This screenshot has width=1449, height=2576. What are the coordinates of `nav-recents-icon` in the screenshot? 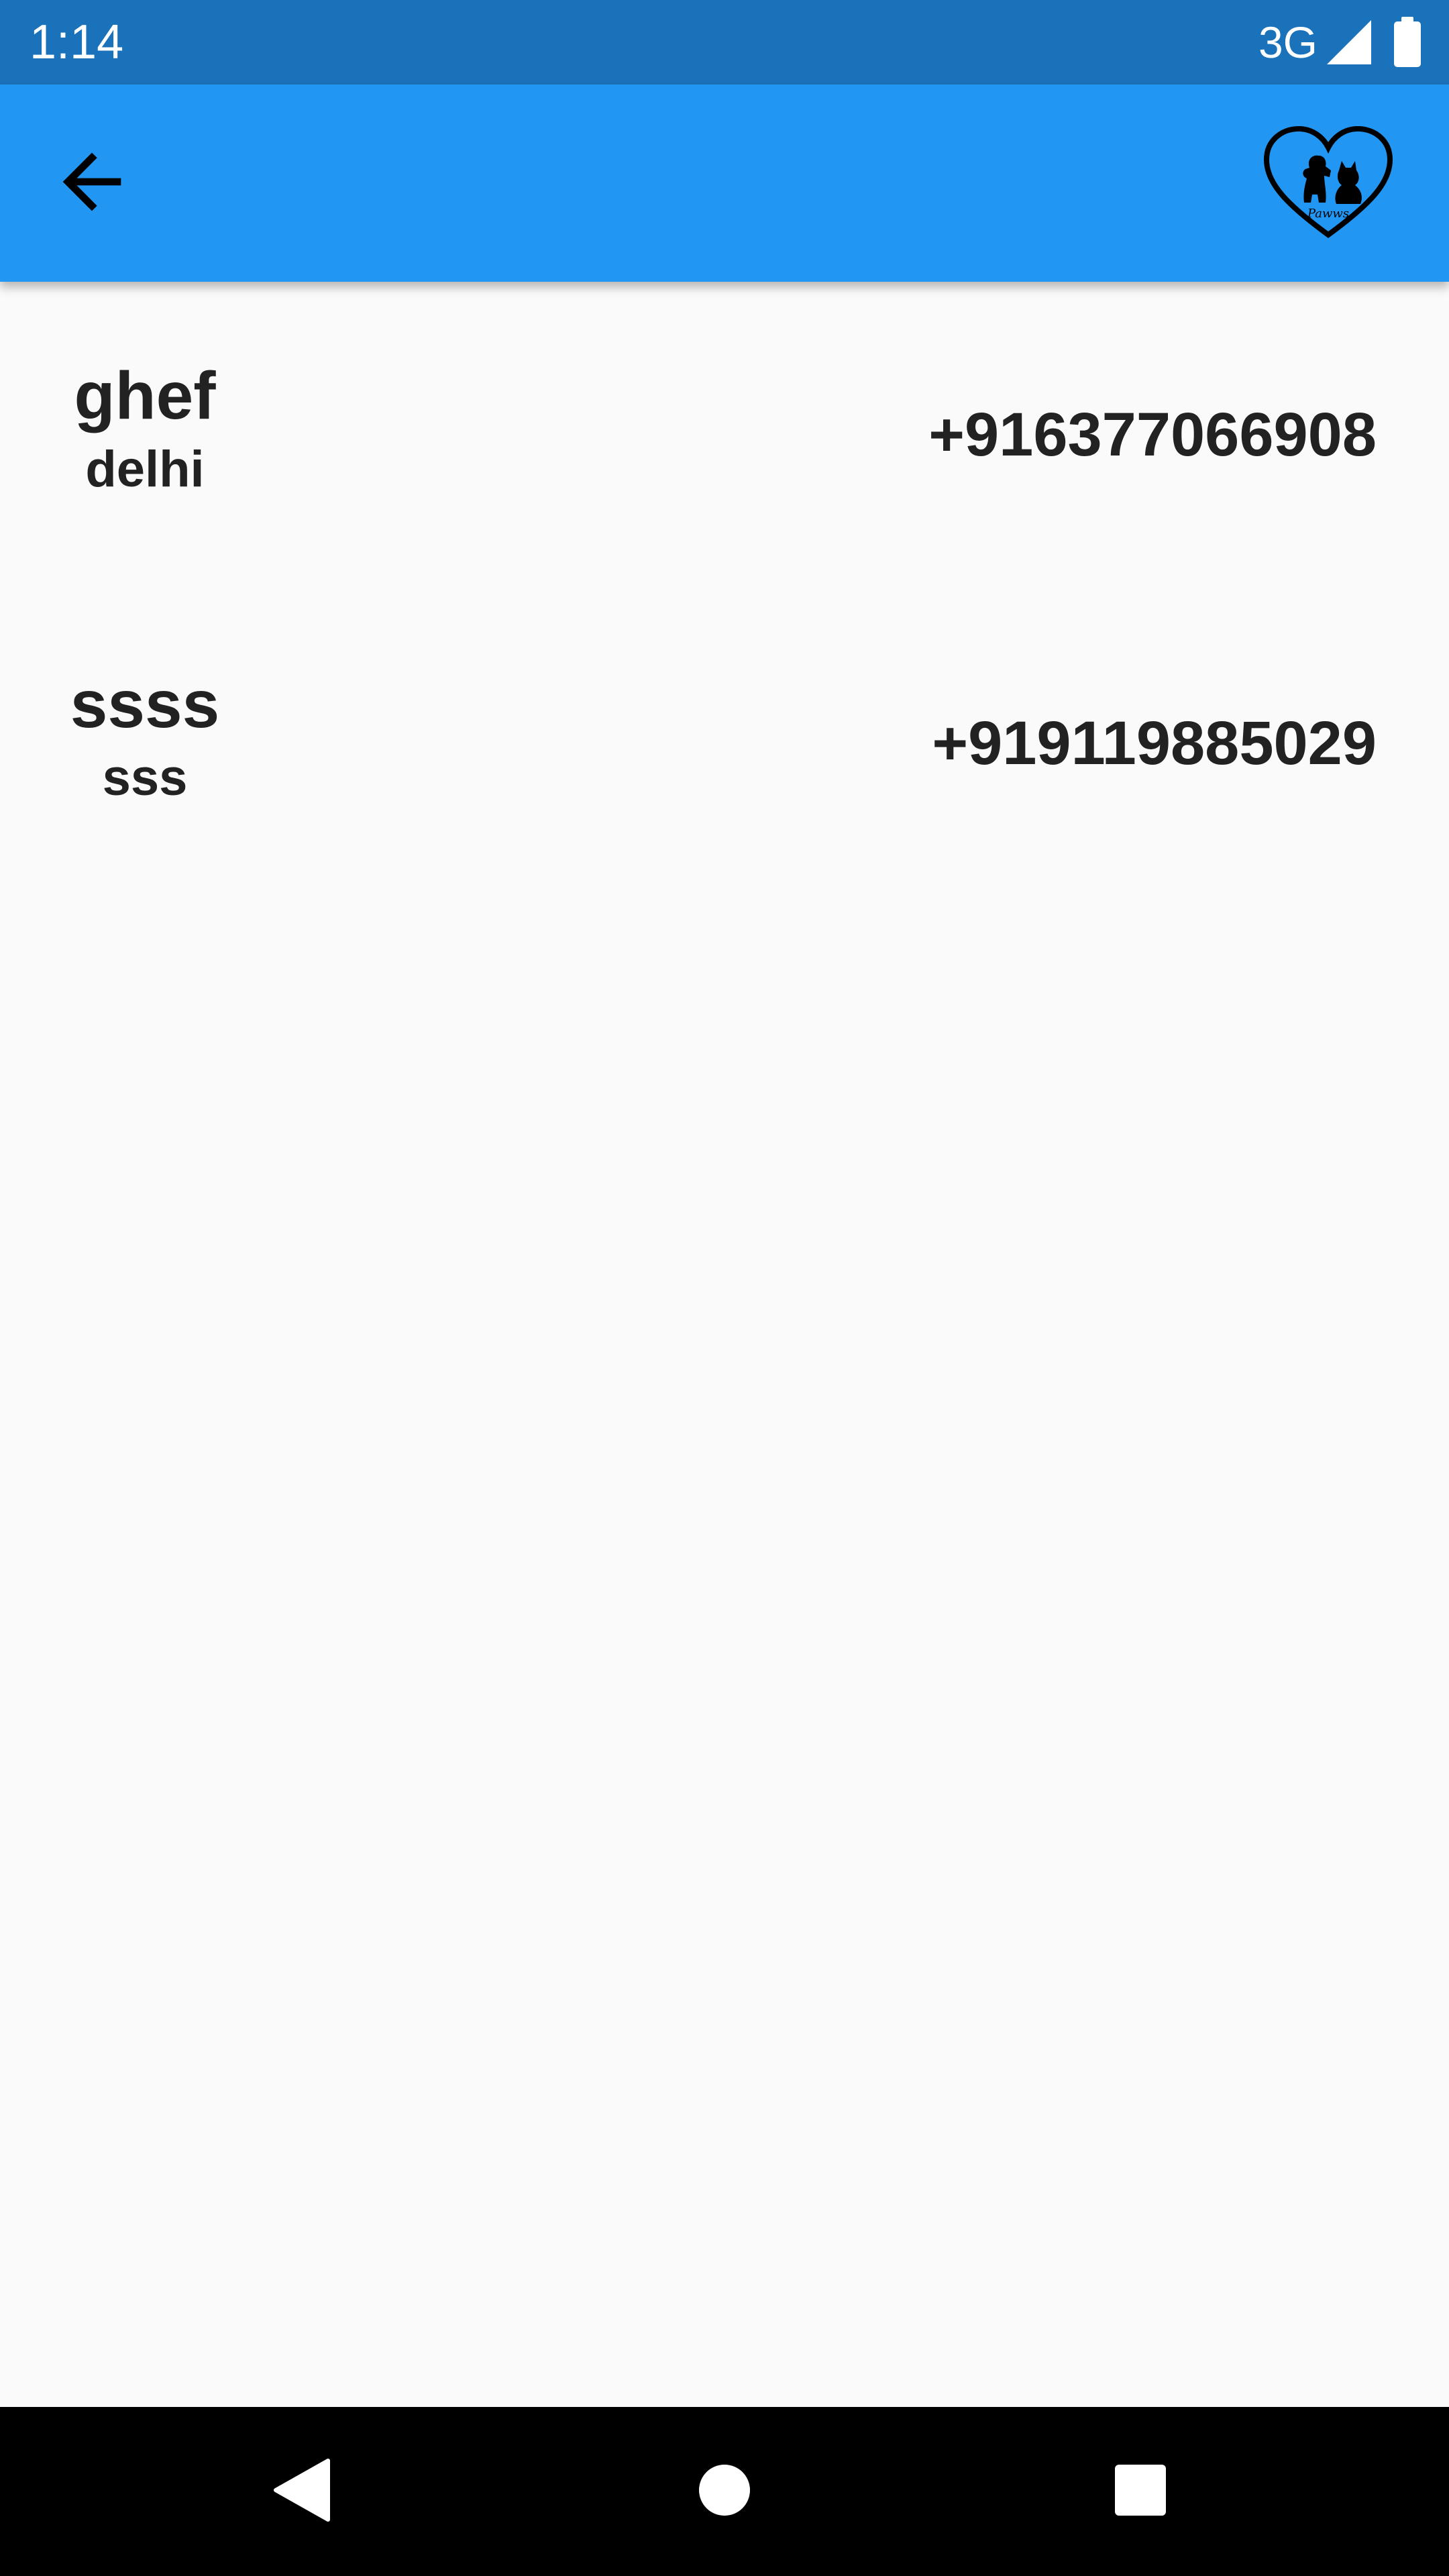 It's located at (1140, 2491).